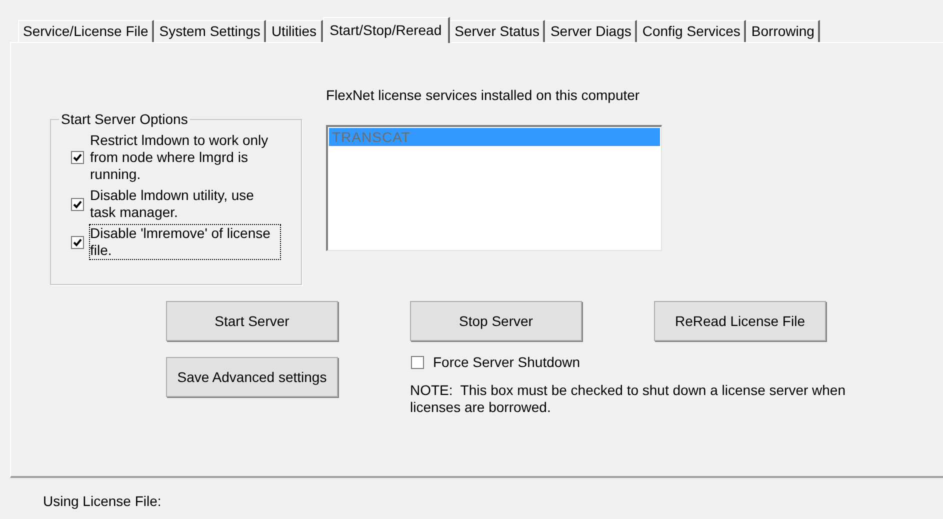 The width and height of the screenshot is (943, 519). Describe the element at coordinates (496, 321) in the screenshot. I see `stop-server-button: Stop Server` at that location.